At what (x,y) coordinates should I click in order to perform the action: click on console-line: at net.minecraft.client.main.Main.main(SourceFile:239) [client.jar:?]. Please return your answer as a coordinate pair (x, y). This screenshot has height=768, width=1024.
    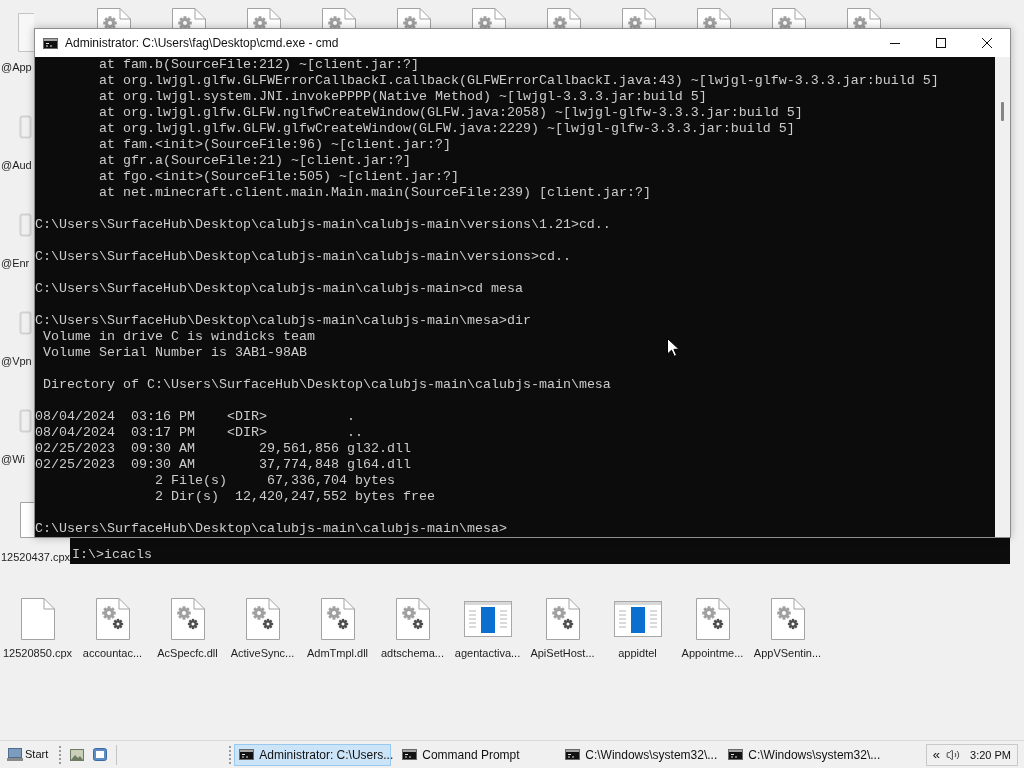
    Looking at the image, I should click on (375, 193).